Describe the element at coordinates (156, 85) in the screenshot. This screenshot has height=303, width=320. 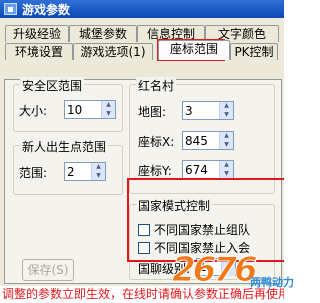
I see `red-village-title: 红名村` at that location.